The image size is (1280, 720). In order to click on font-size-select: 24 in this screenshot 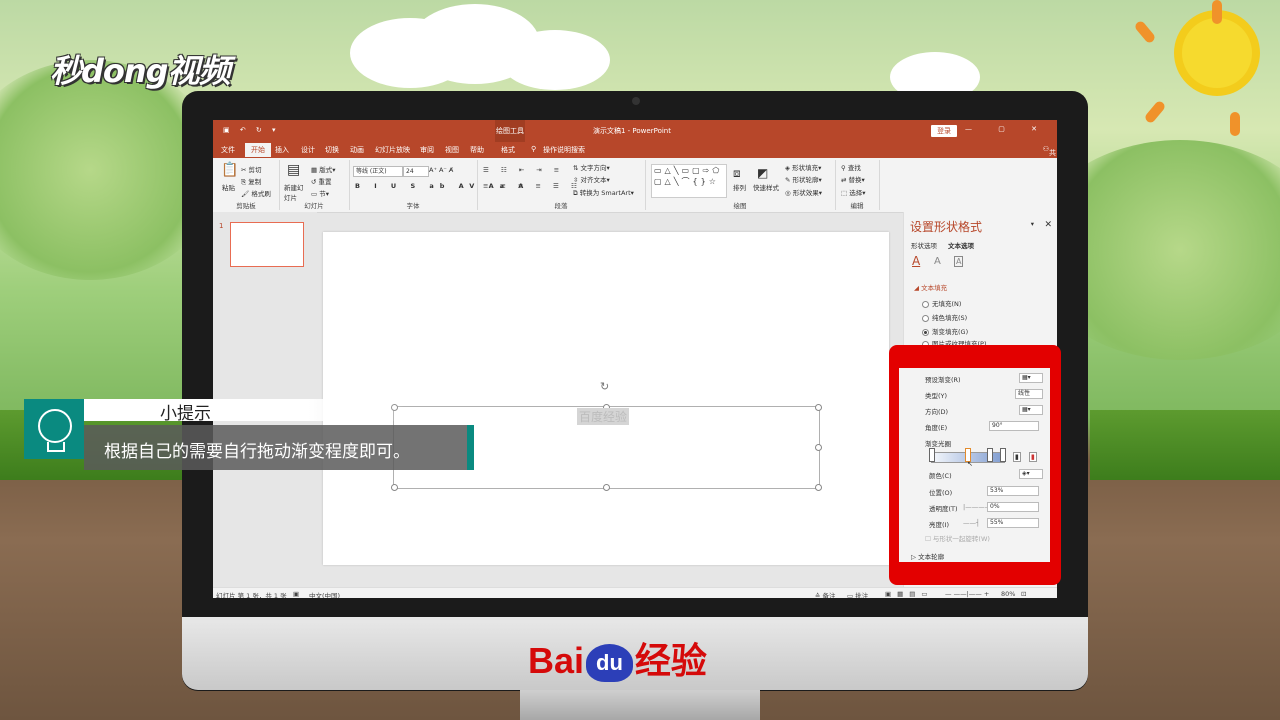, I will do `click(416, 171)`.